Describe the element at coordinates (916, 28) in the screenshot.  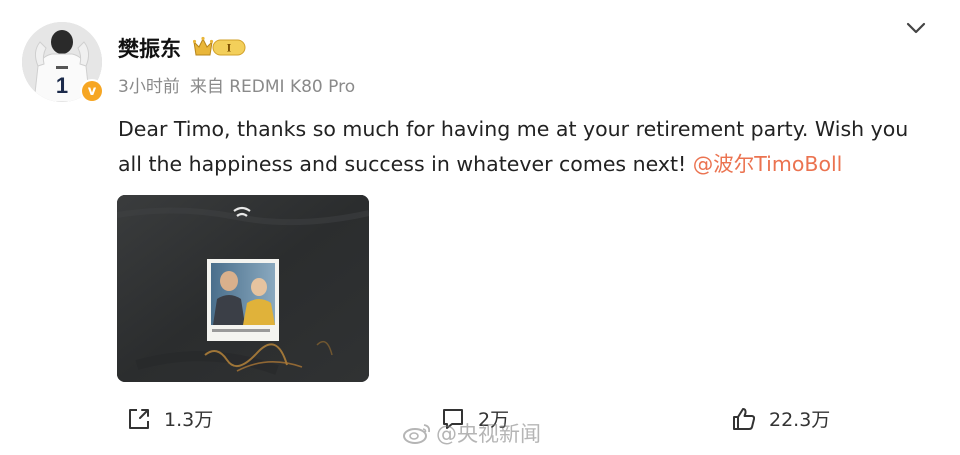
I see `chevron-down-icon` at that location.